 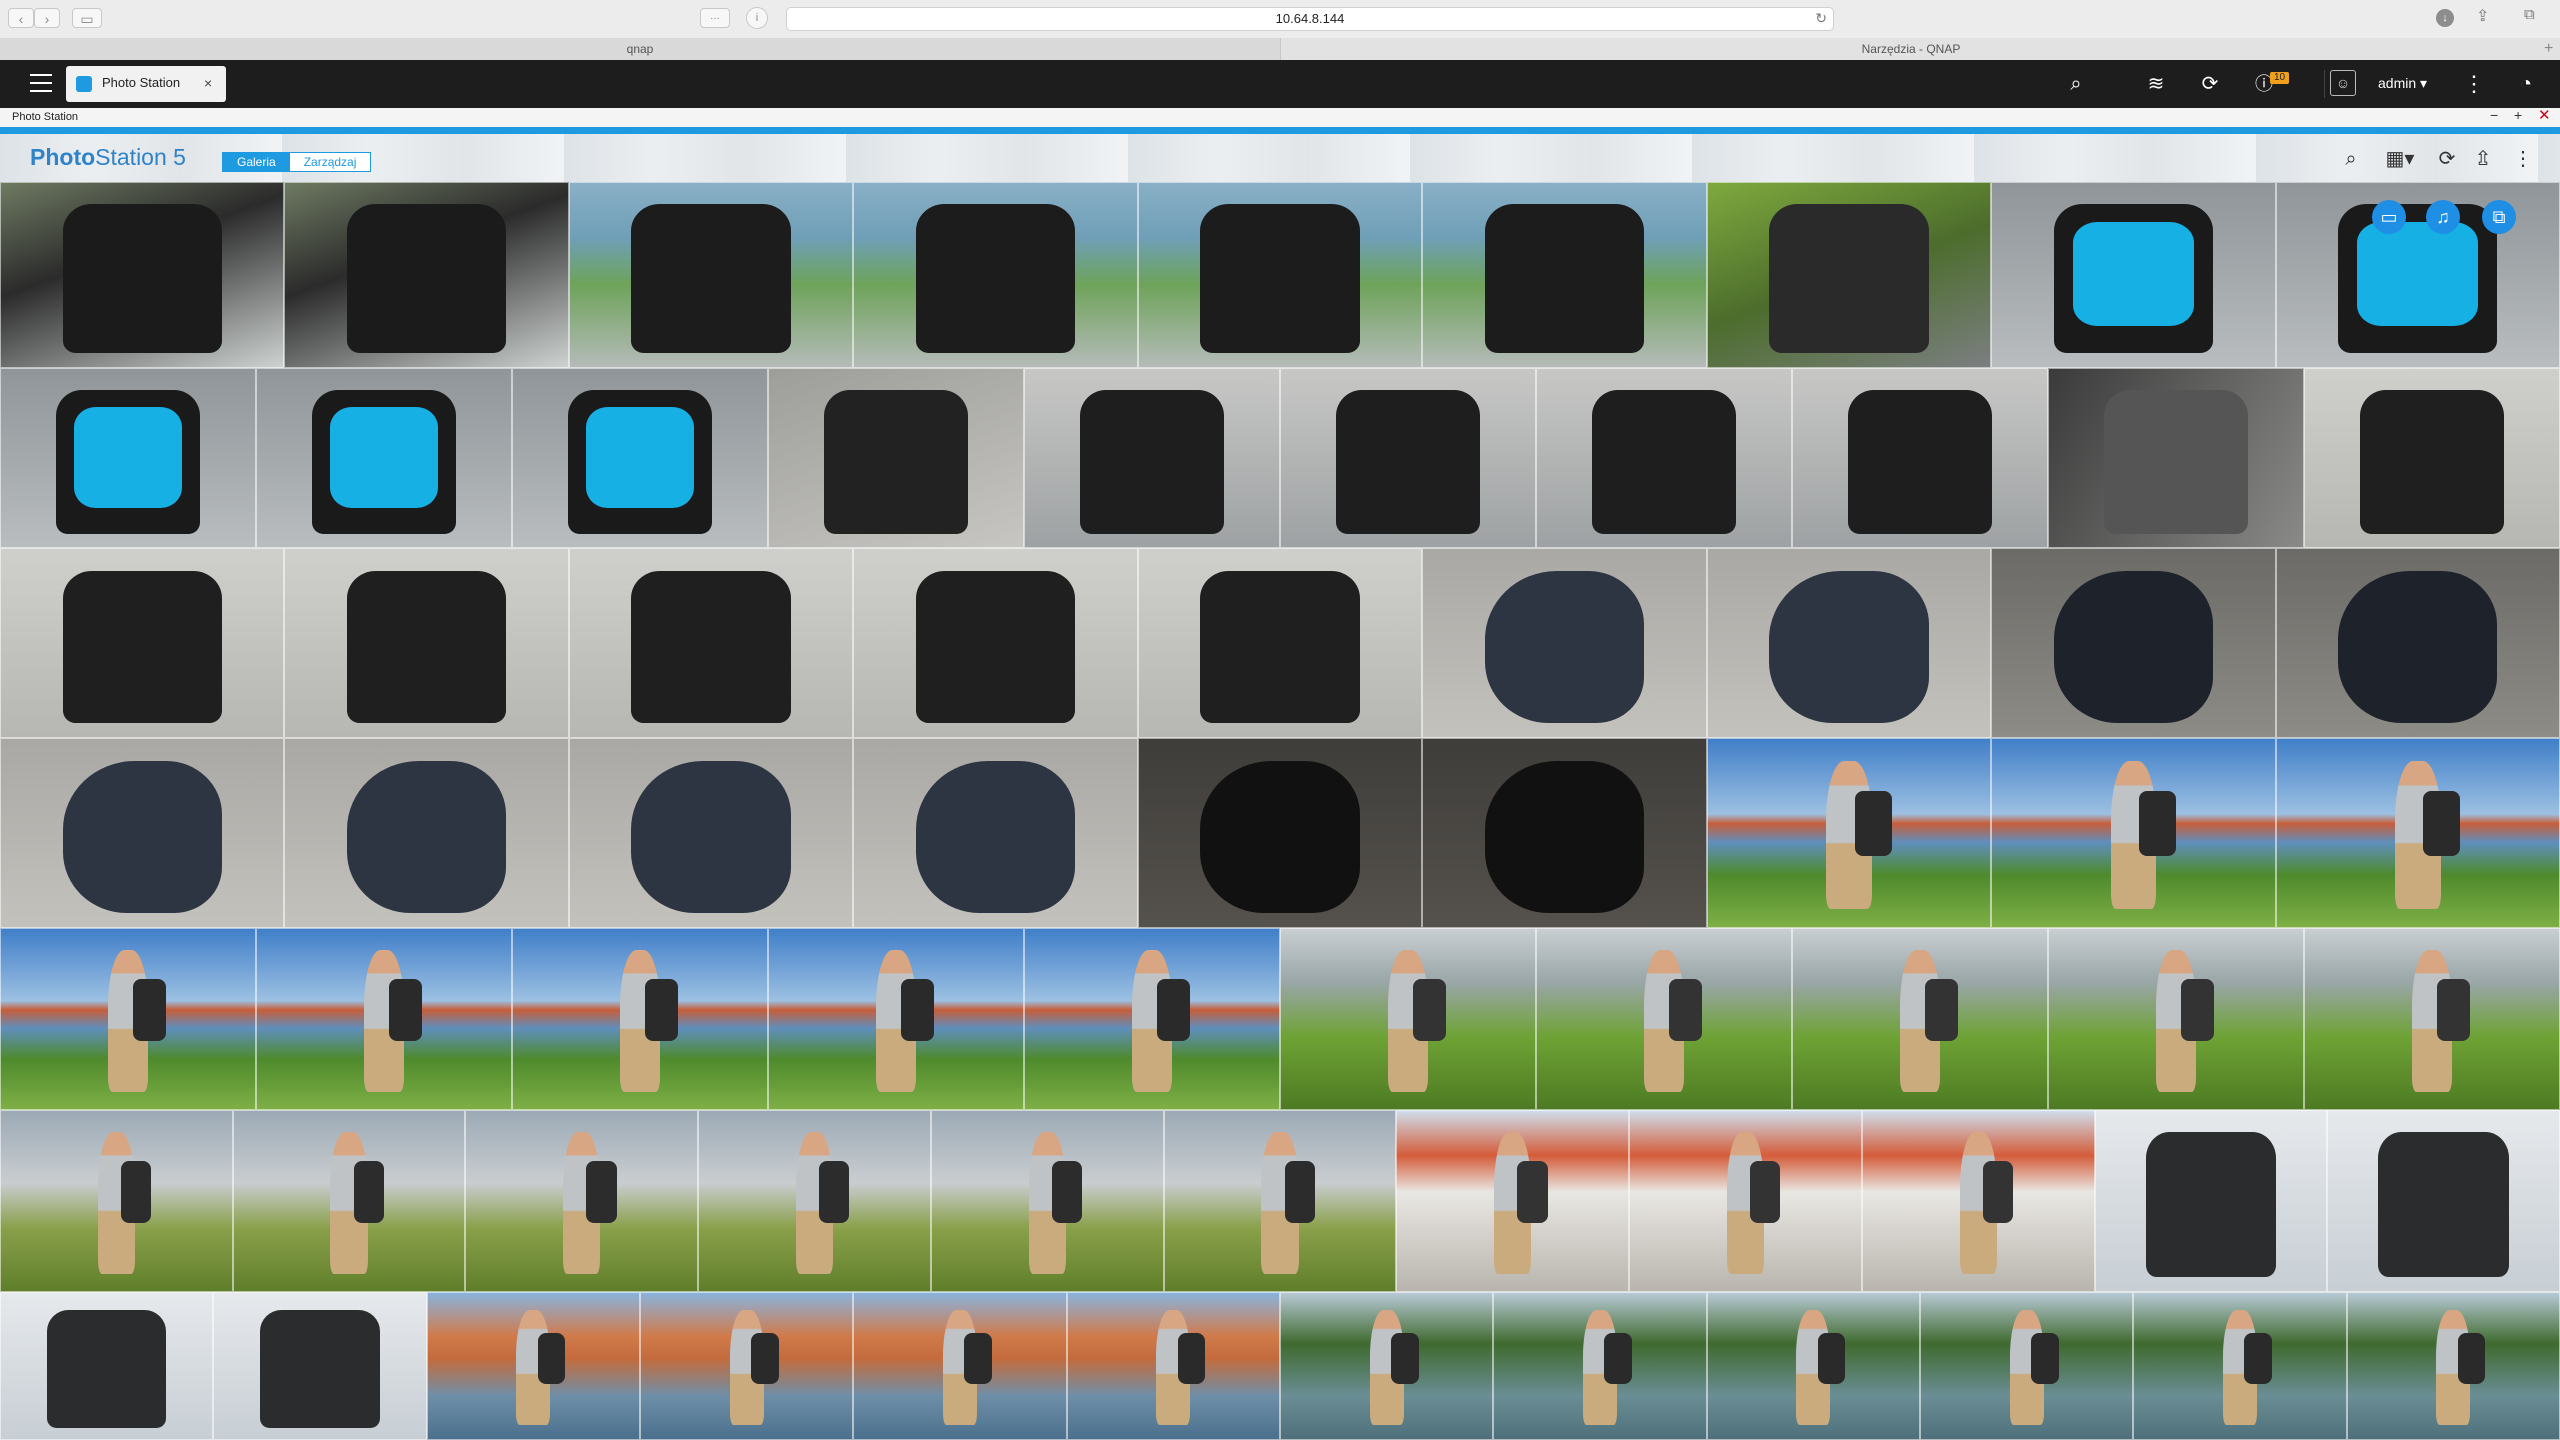 I want to click on menu-icon, so click(x=41, y=83).